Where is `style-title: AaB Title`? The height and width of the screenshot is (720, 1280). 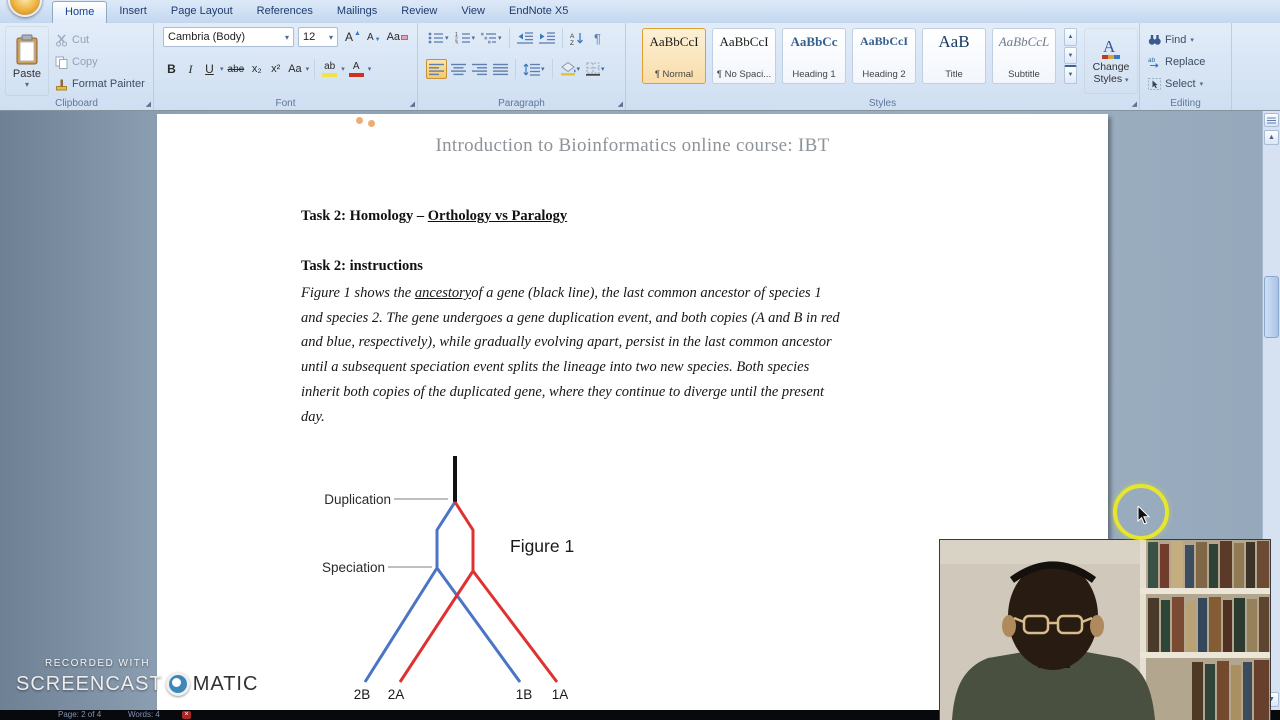
style-title: AaB Title is located at coordinates (954, 56).